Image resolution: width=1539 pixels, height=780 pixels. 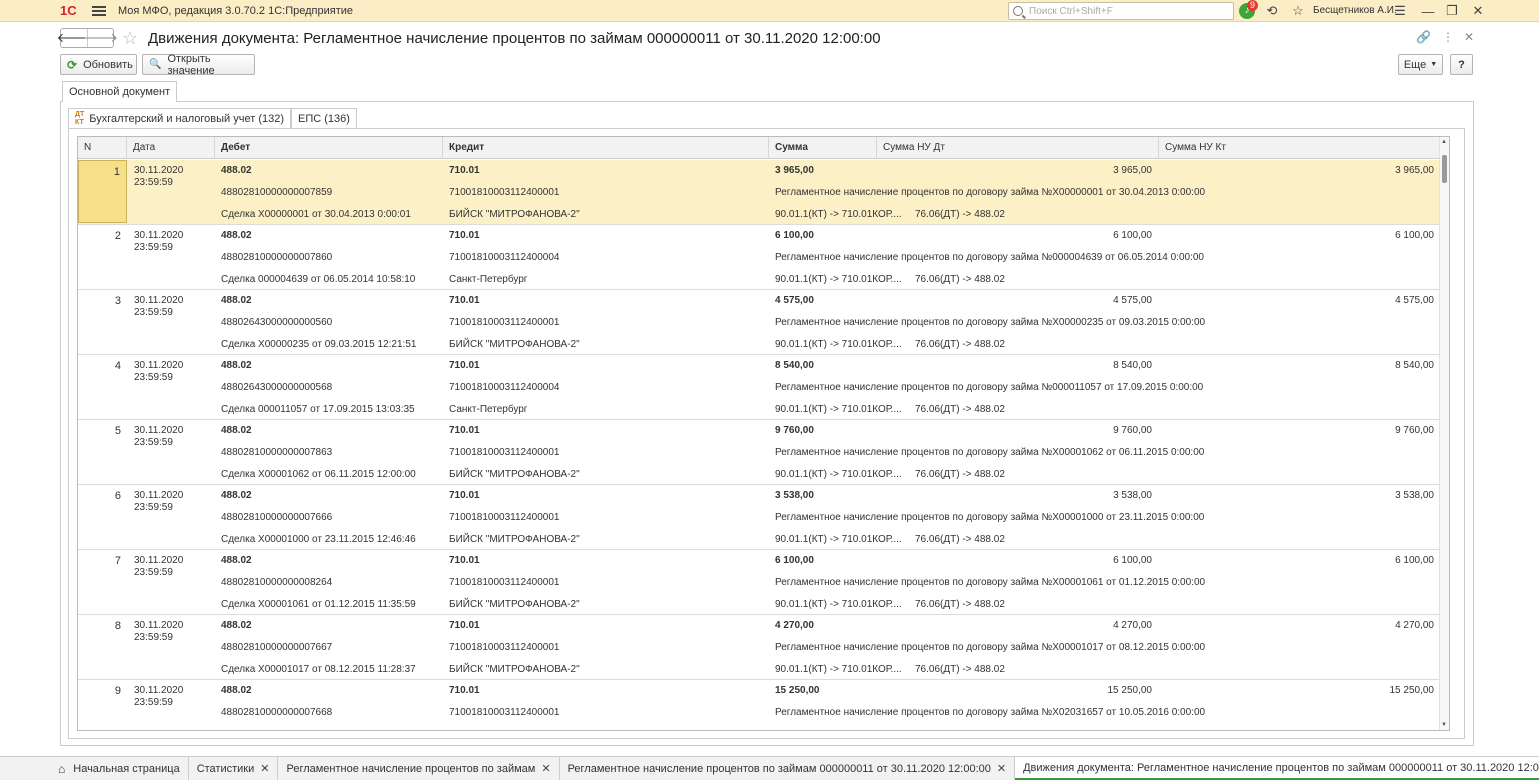 What do you see at coordinates (316, 214) in the screenshot?
I see `cell-debit-deal: Сделка Х00000001 от 30.04.2013 0:00:01` at bounding box center [316, 214].